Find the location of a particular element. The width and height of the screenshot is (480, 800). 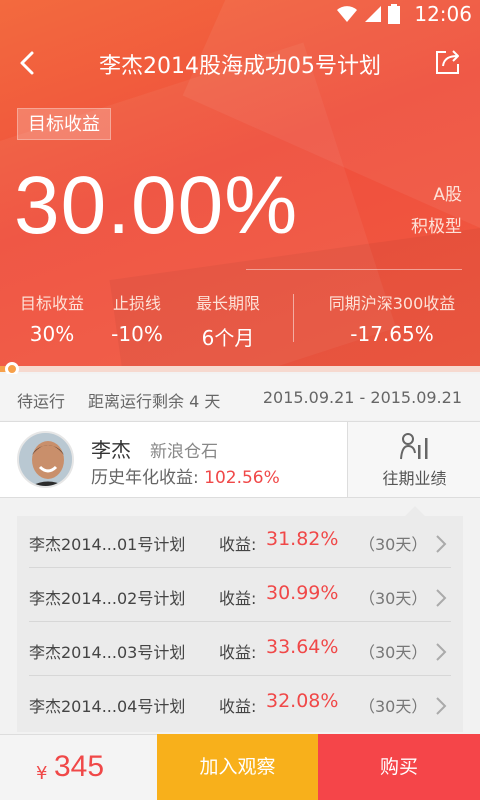

list-item: 李杰2014...04号计划 收益: 32.08% （30天） is located at coordinates (240, 704).